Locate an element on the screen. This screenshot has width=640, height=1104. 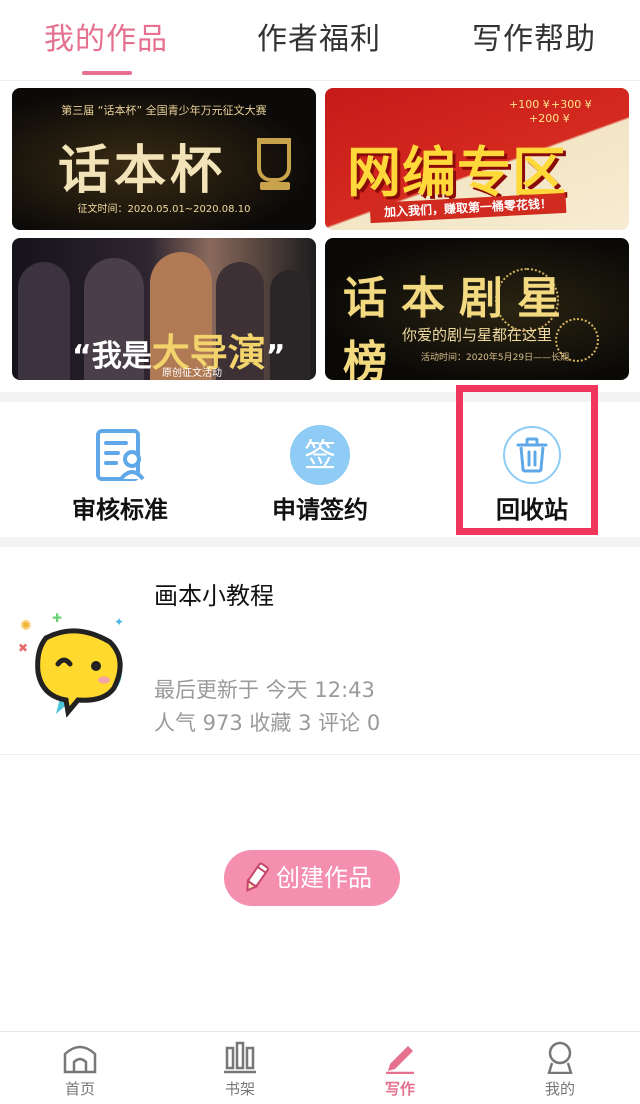
banner-subtitle: 你爱的剧与星都在这里 is located at coordinates (476, 335).